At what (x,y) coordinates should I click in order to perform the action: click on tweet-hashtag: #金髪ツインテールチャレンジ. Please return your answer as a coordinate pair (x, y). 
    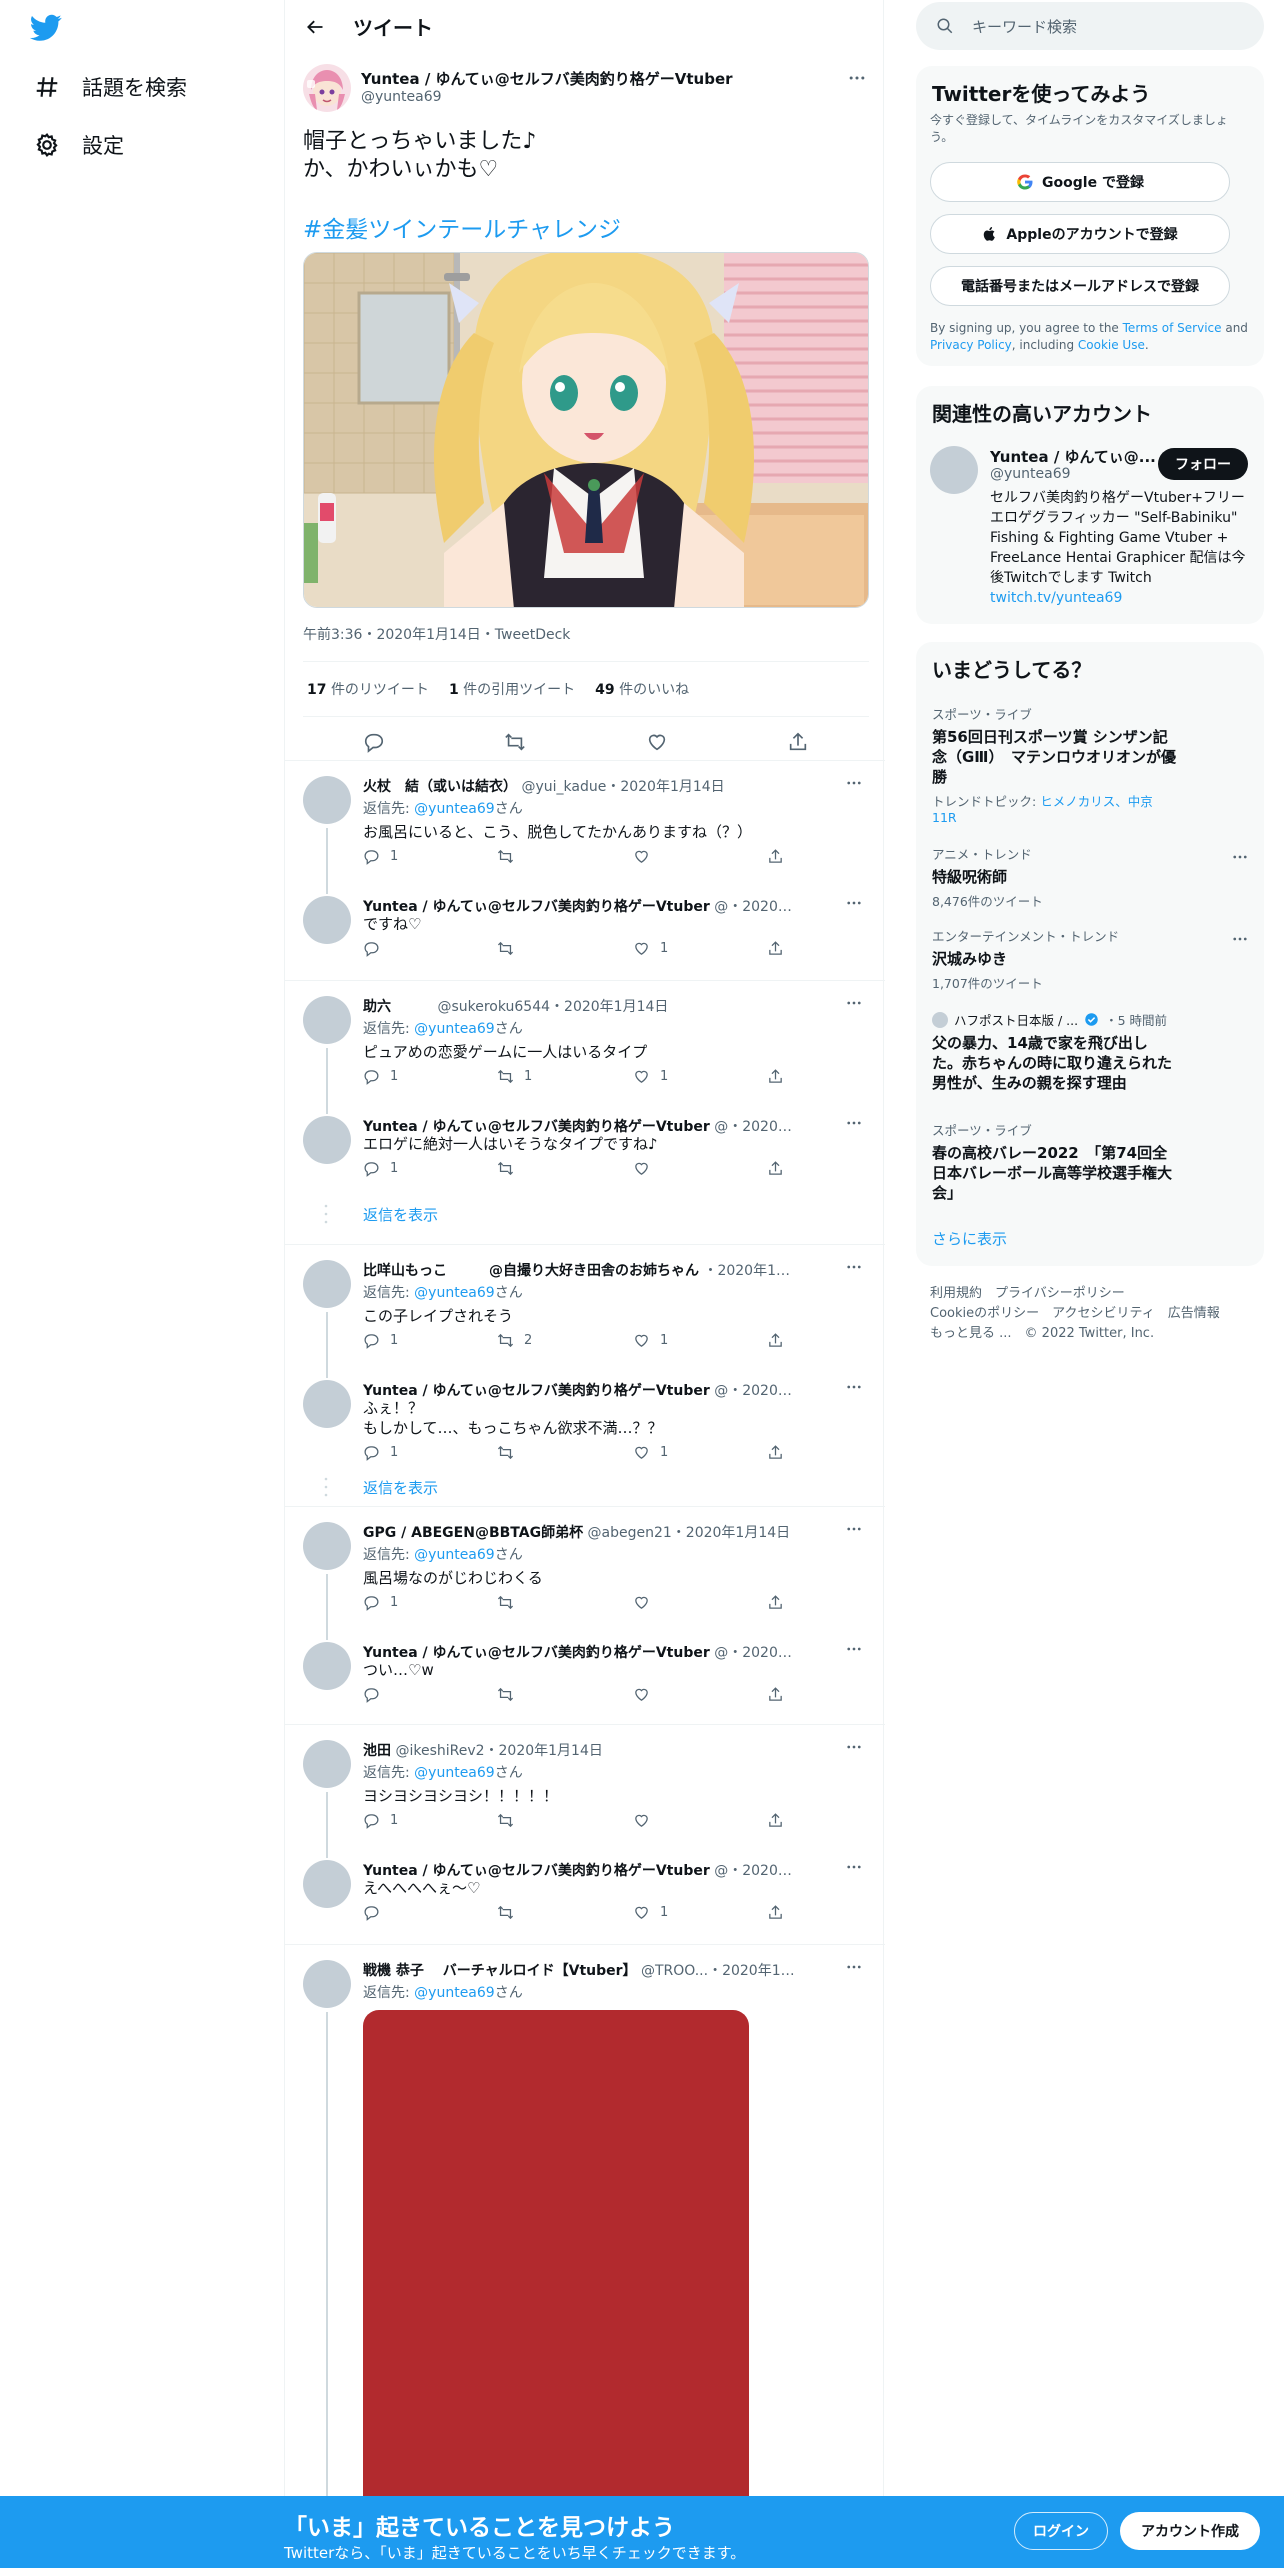
    Looking at the image, I should click on (462, 227).